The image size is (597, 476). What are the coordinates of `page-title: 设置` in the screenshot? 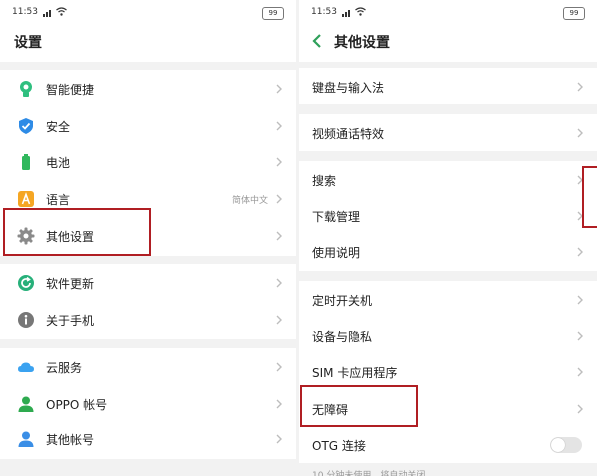 It's located at (28, 43).